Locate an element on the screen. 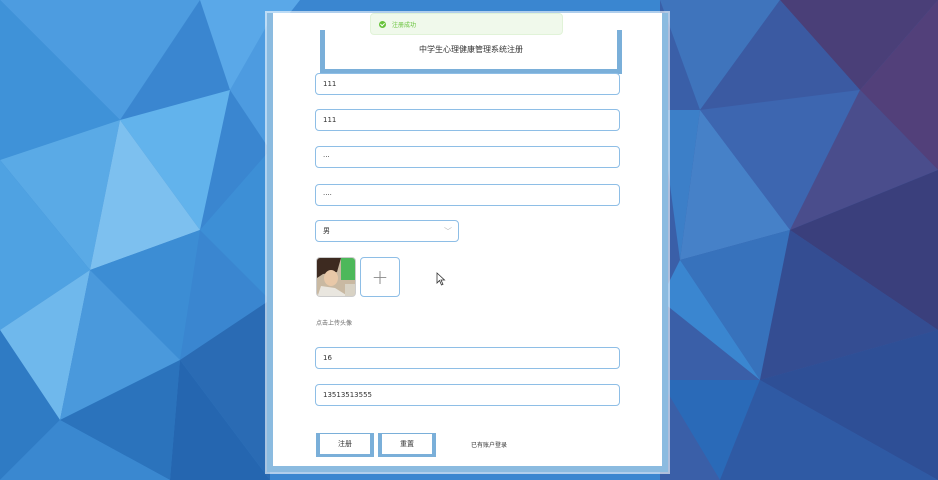 The image size is (938, 480). register-label: 注册 is located at coordinates (345, 444).